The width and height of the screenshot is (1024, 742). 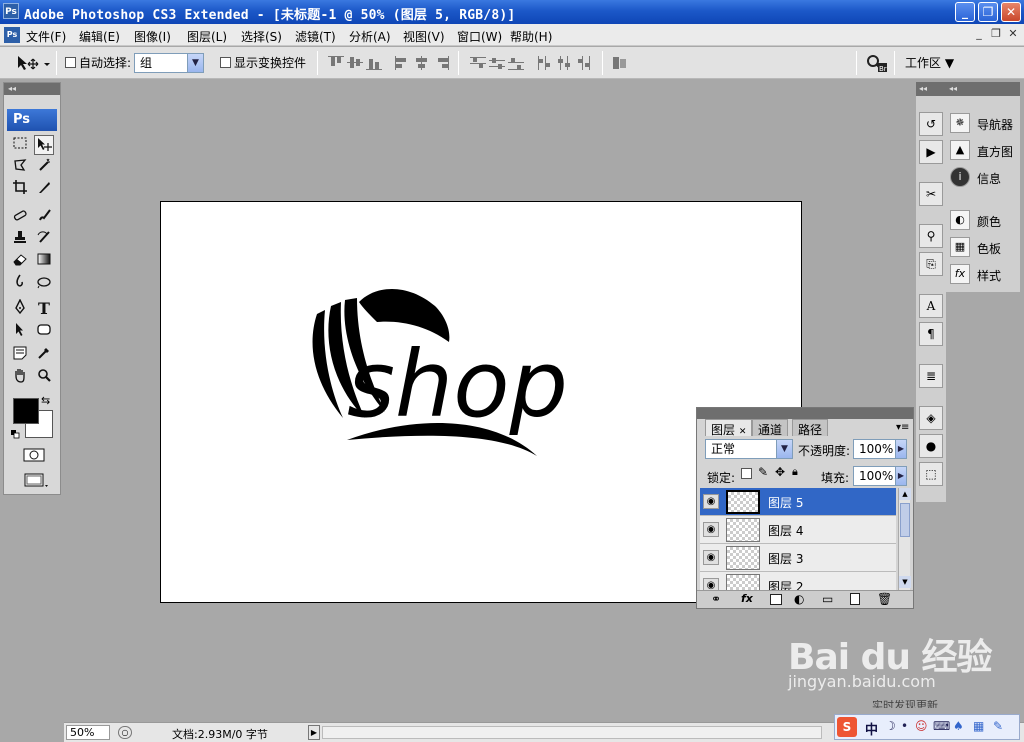 What do you see at coordinates (931, 152) in the screenshot?
I see `actions-panel-button: ▶` at bounding box center [931, 152].